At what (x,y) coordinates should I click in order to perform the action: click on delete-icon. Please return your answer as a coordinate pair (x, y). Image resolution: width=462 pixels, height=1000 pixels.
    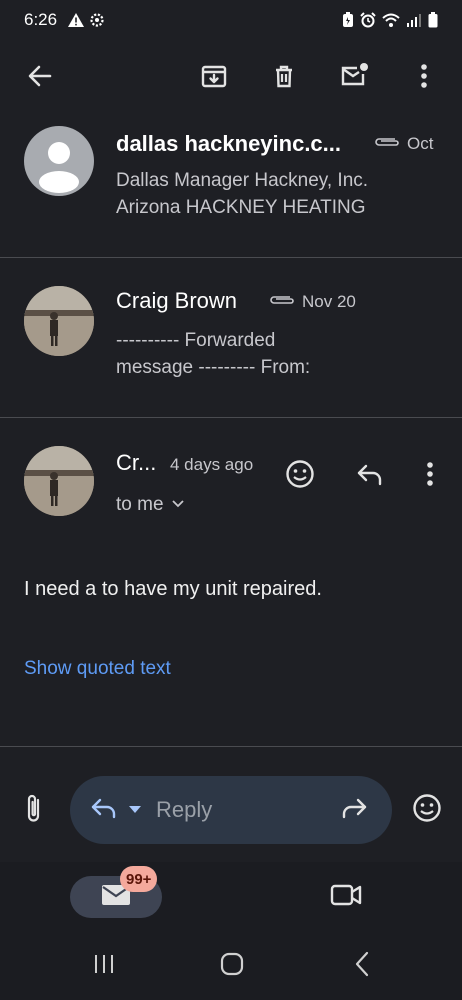
    Looking at the image, I should click on (284, 78).